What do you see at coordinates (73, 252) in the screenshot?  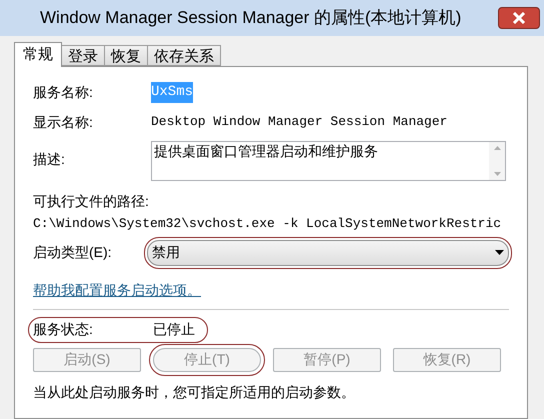 I see `field-label: 启动类型(E):` at bounding box center [73, 252].